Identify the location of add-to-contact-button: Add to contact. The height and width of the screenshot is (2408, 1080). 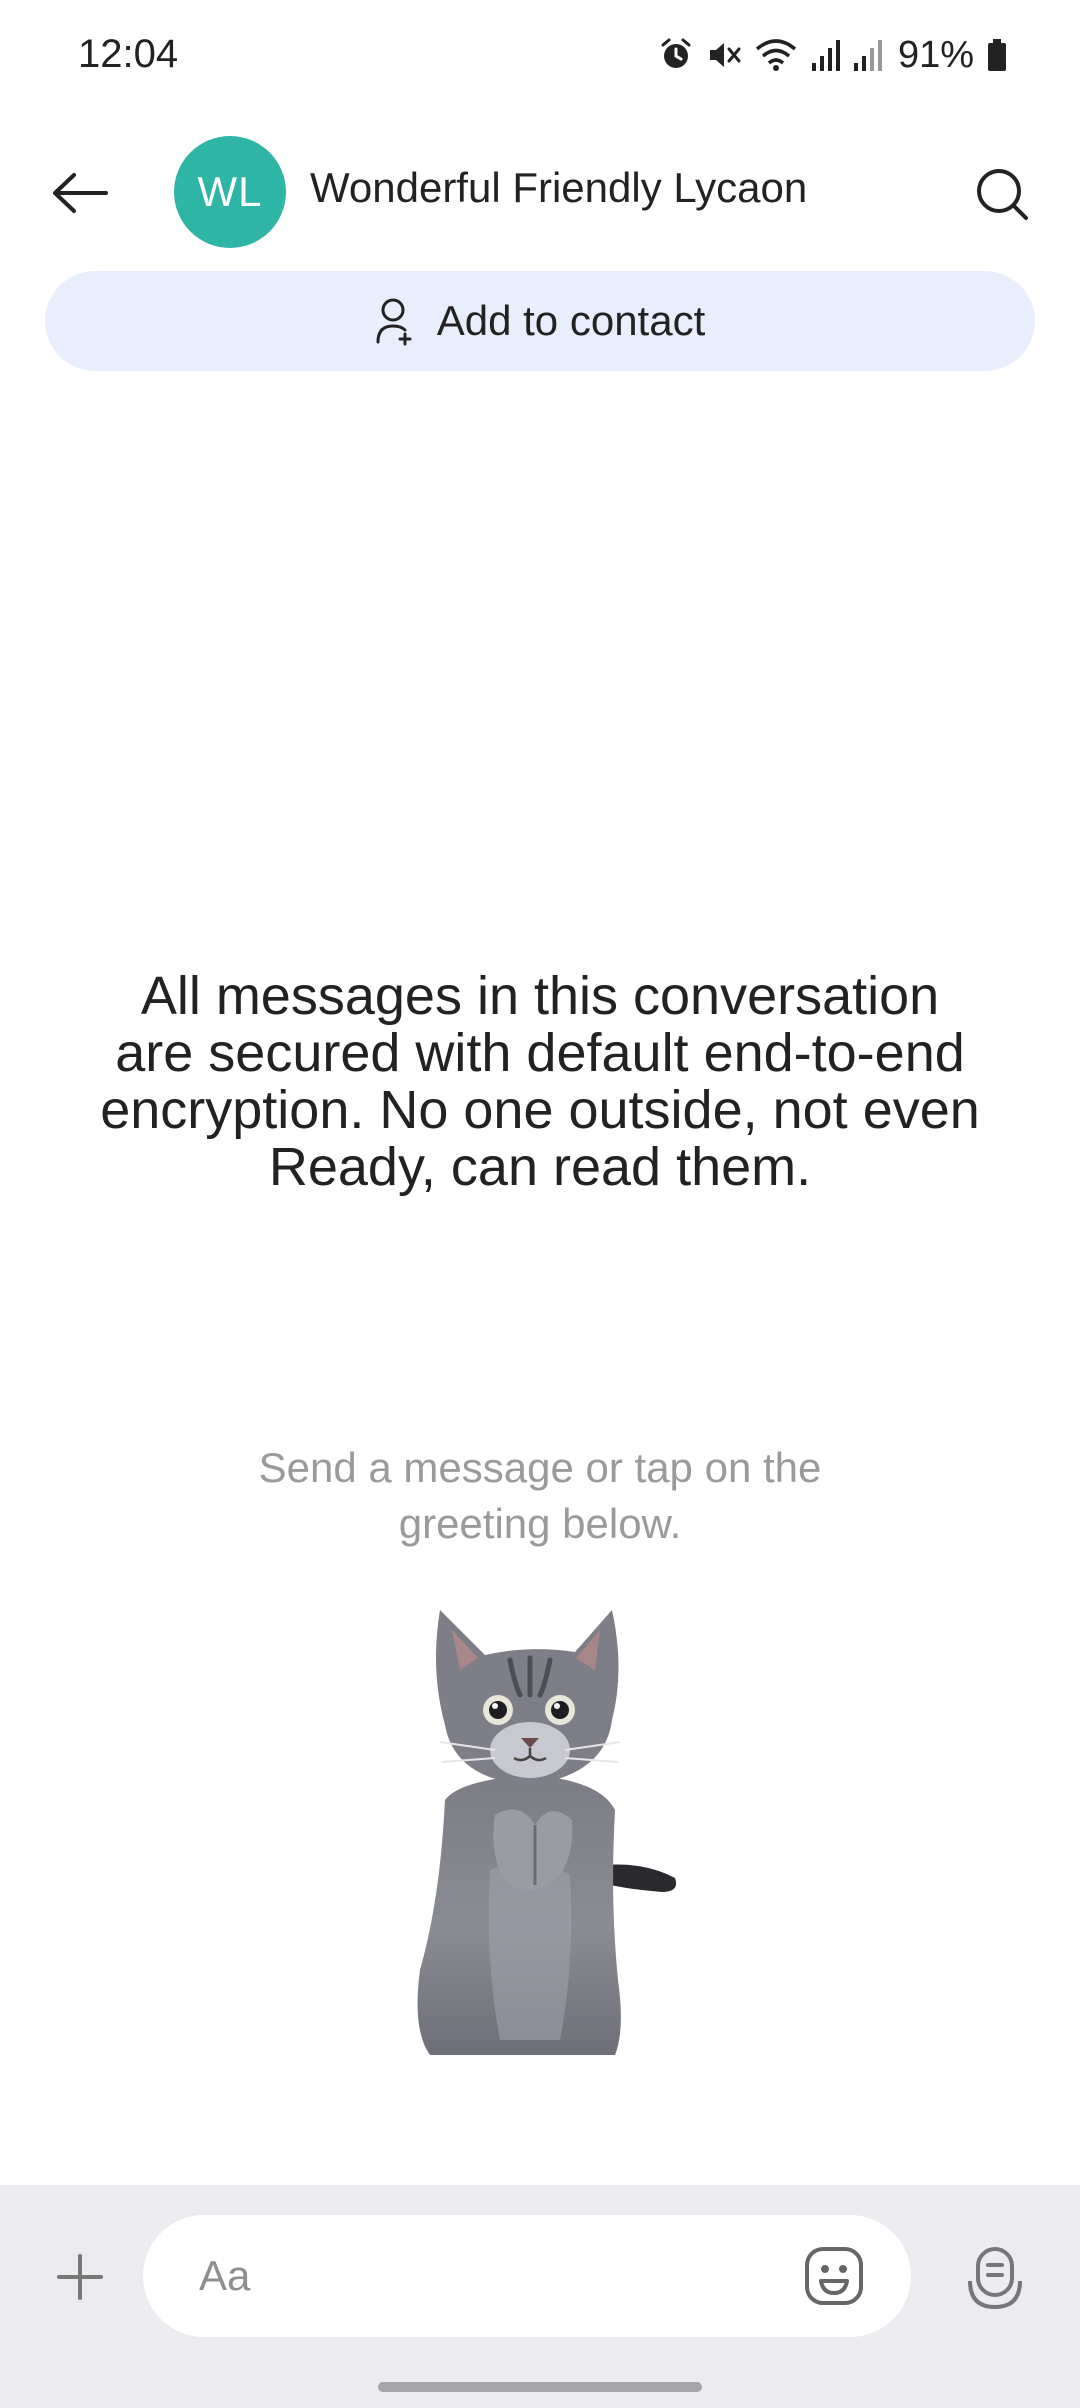
(540, 321).